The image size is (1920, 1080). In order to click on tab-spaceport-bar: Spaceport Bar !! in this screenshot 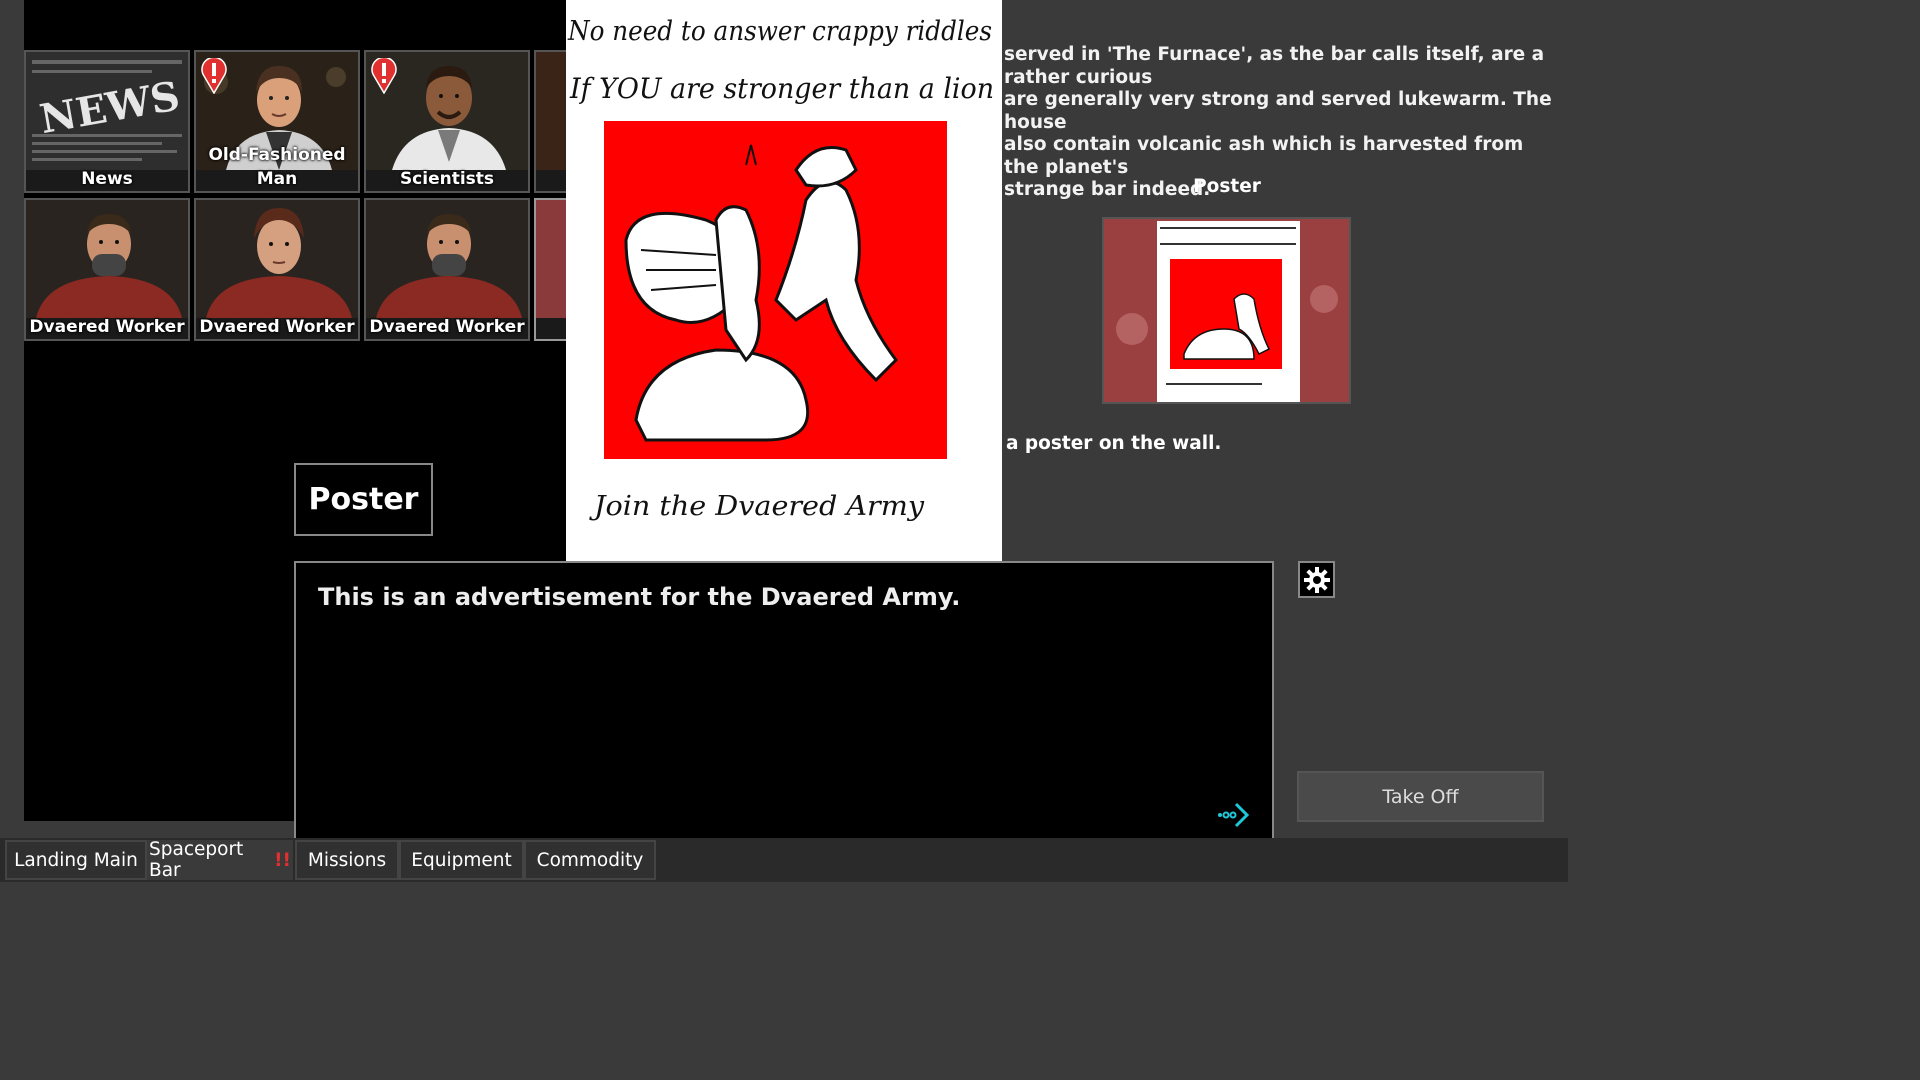, I will do `click(220, 860)`.